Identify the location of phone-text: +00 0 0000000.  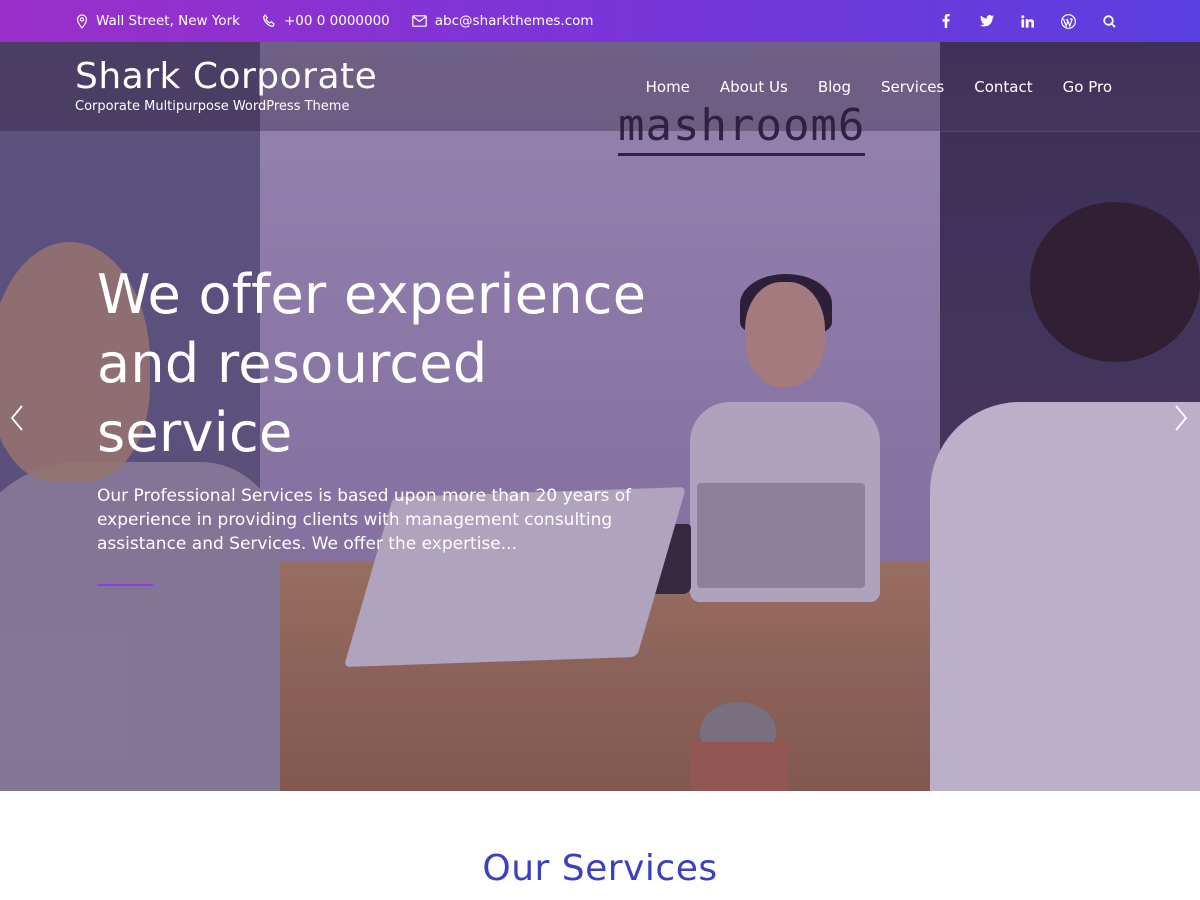
(336, 21).